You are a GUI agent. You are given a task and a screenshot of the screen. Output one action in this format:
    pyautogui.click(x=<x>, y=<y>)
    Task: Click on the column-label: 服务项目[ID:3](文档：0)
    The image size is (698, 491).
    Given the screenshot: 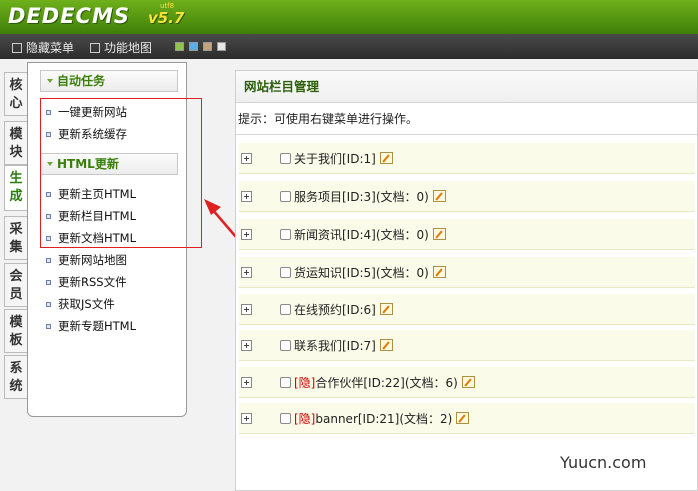 What is the action you would take?
    pyautogui.click(x=370, y=196)
    